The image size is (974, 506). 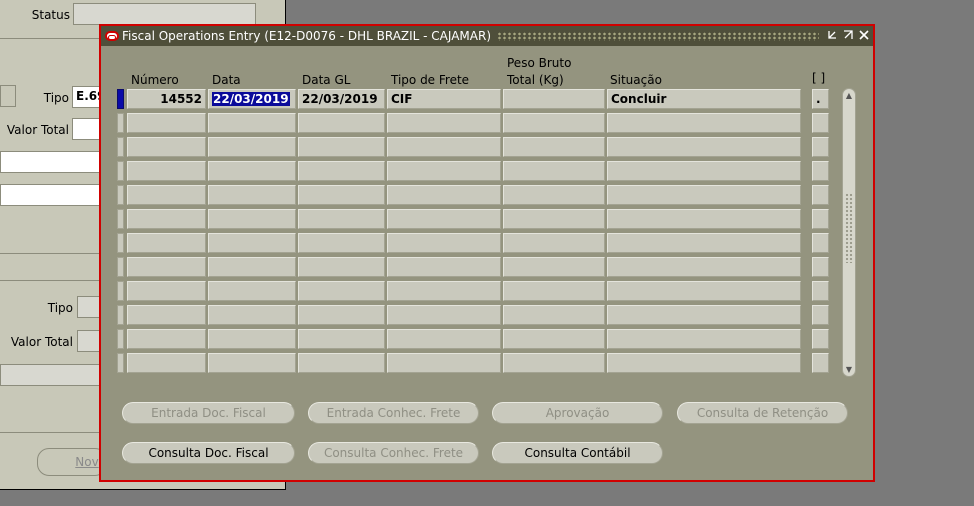 I want to click on status-select, so click(x=164, y=14).